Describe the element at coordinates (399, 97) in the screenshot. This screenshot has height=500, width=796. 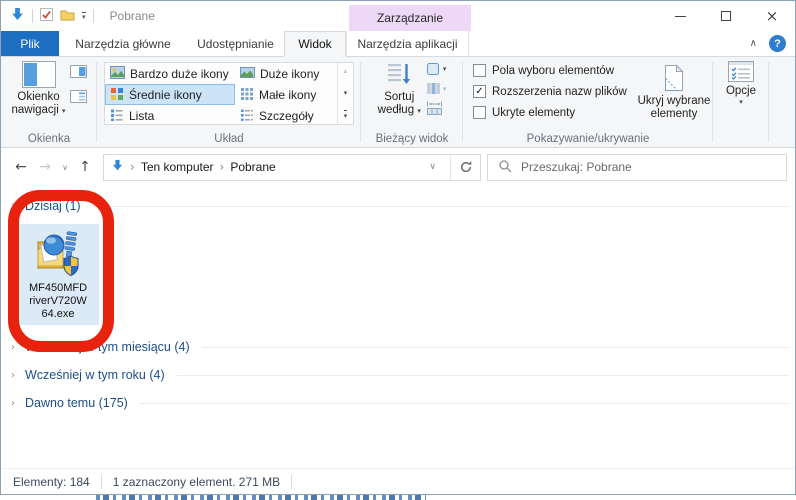
I see `sort-by-label-line1: Sortuj` at that location.